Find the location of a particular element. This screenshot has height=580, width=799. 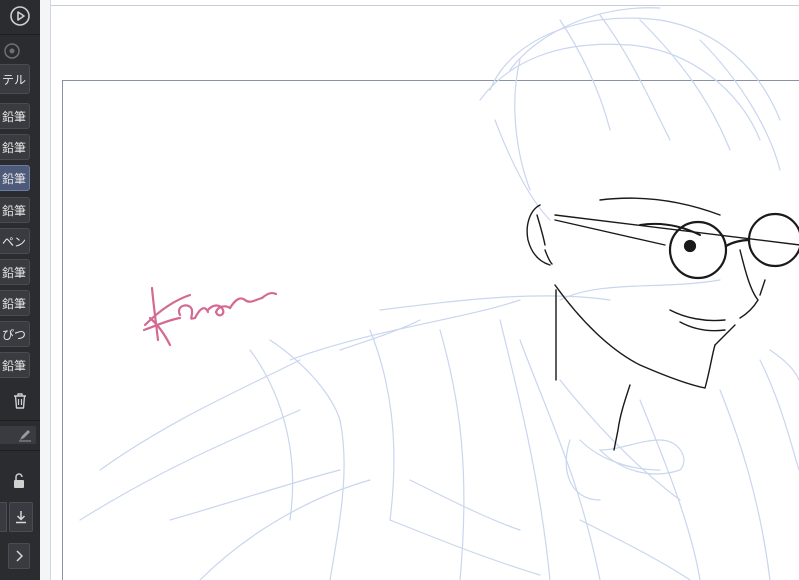

line-art-layer is located at coordinates (662, 324).